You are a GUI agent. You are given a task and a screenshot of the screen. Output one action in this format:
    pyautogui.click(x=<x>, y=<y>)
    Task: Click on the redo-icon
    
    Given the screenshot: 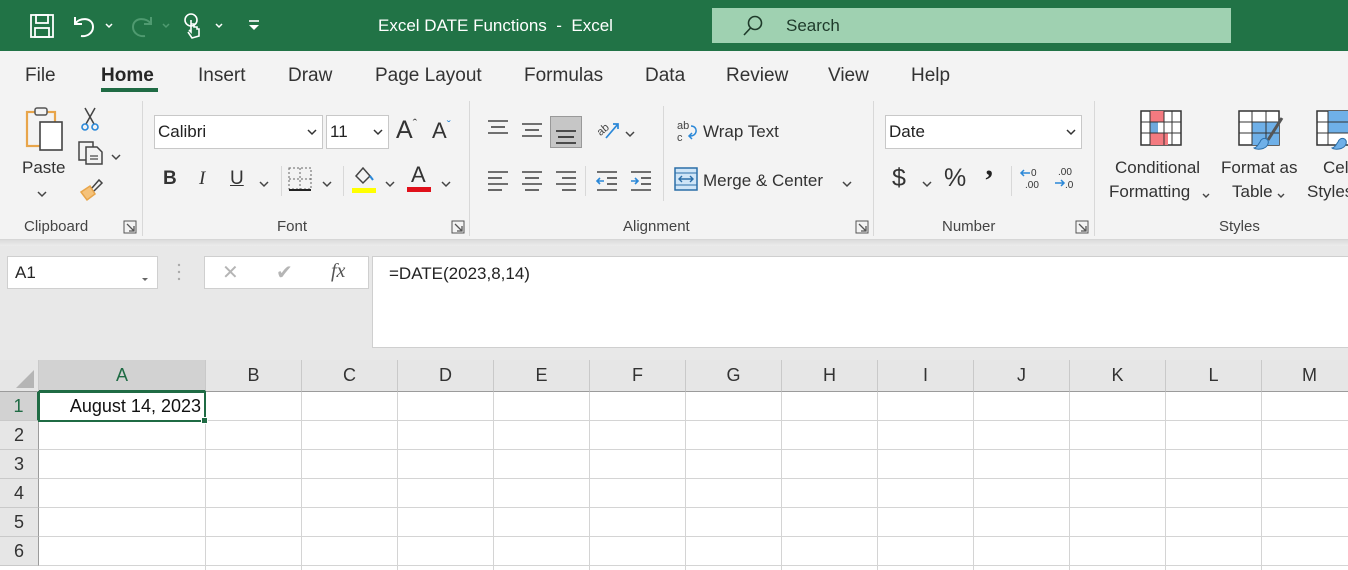 What is the action you would take?
    pyautogui.click(x=142, y=26)
    